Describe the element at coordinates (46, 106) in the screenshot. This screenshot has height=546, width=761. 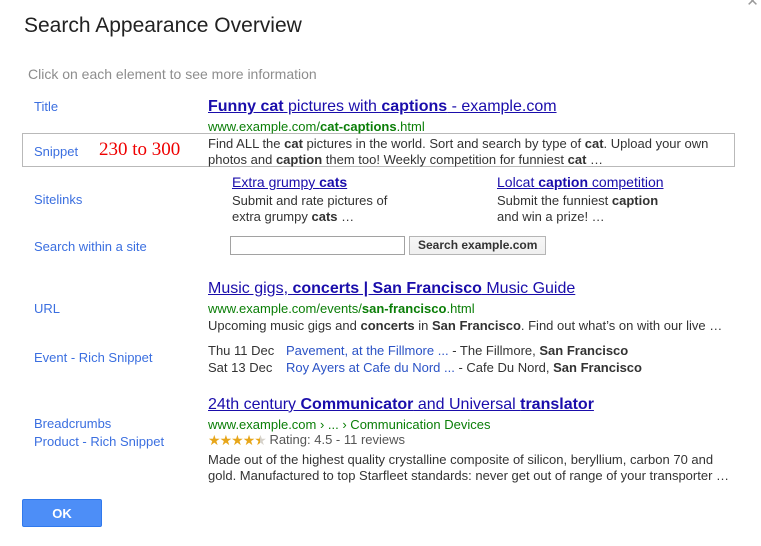
I see `label-title: Title` at that location.